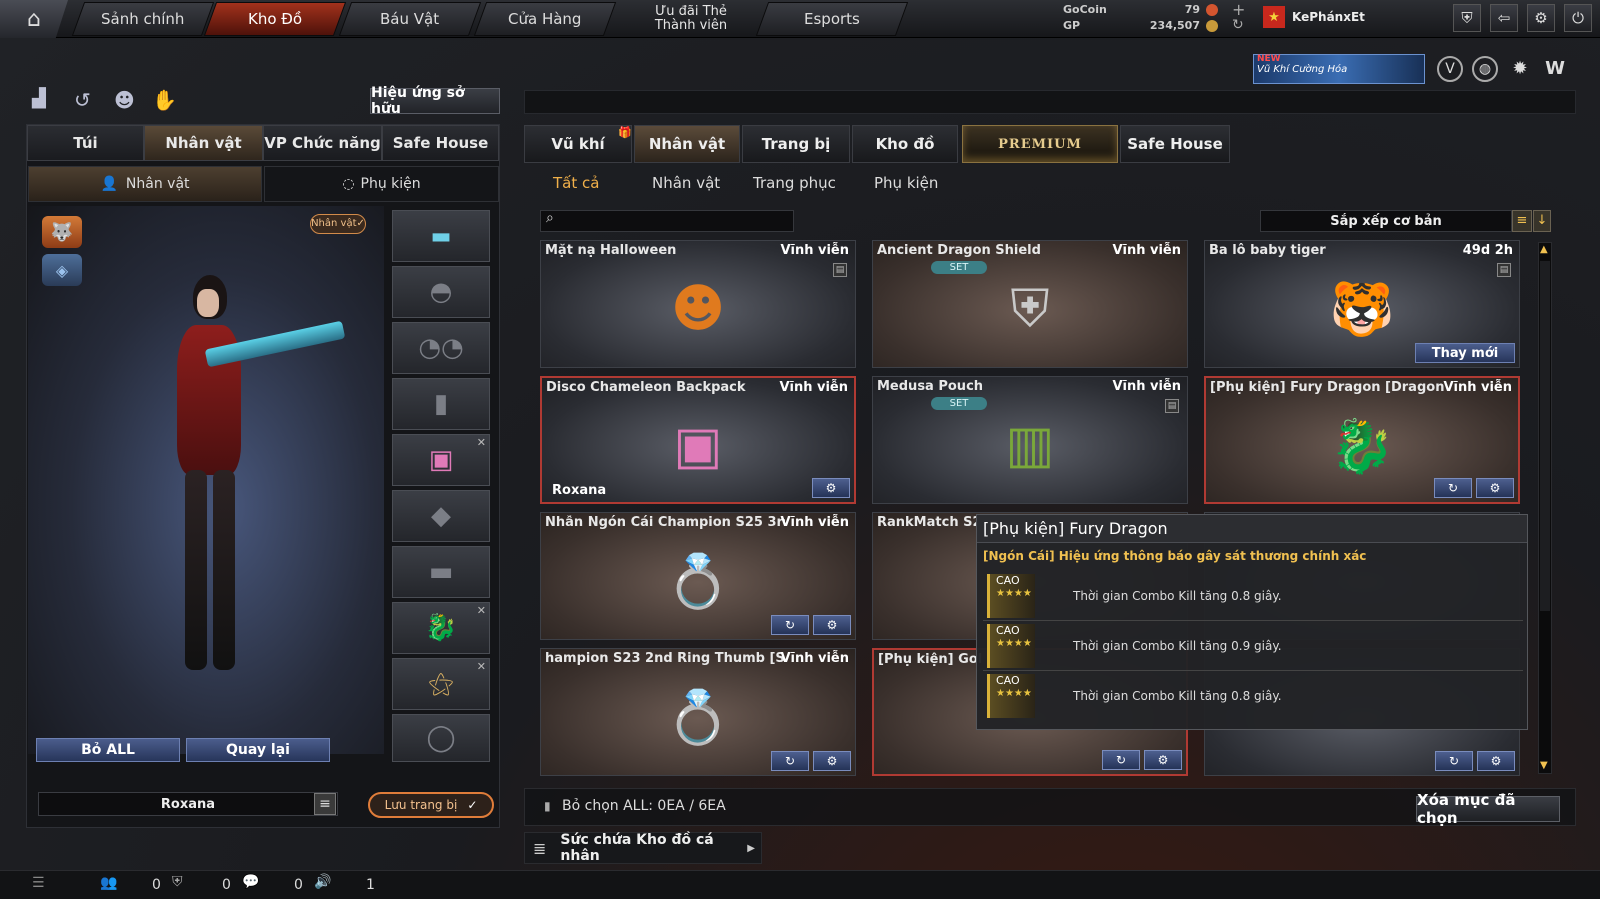 The image size is (1600, 899). What do you see at coordinates (698, 304) in the screenshot?
I see `item-card: Mặt nạ Halloween Vĩnh viễn ▤ ☻` at bounding box center [698, 304].